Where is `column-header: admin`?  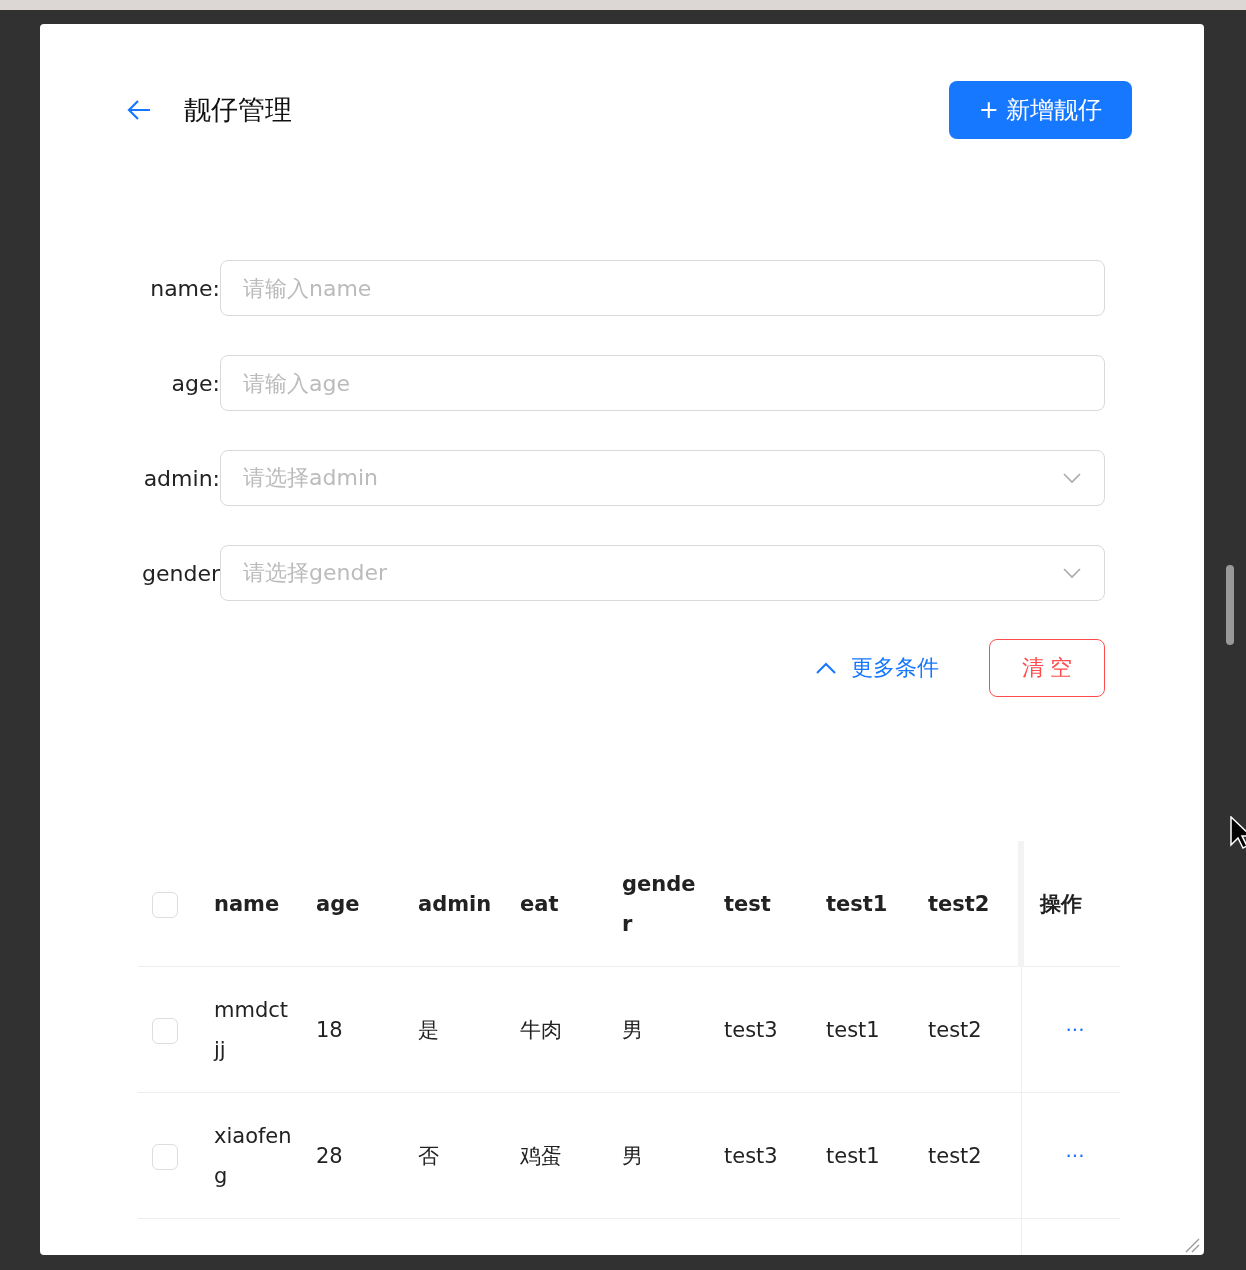
column-header: admin is located at coordinates (455, 903).